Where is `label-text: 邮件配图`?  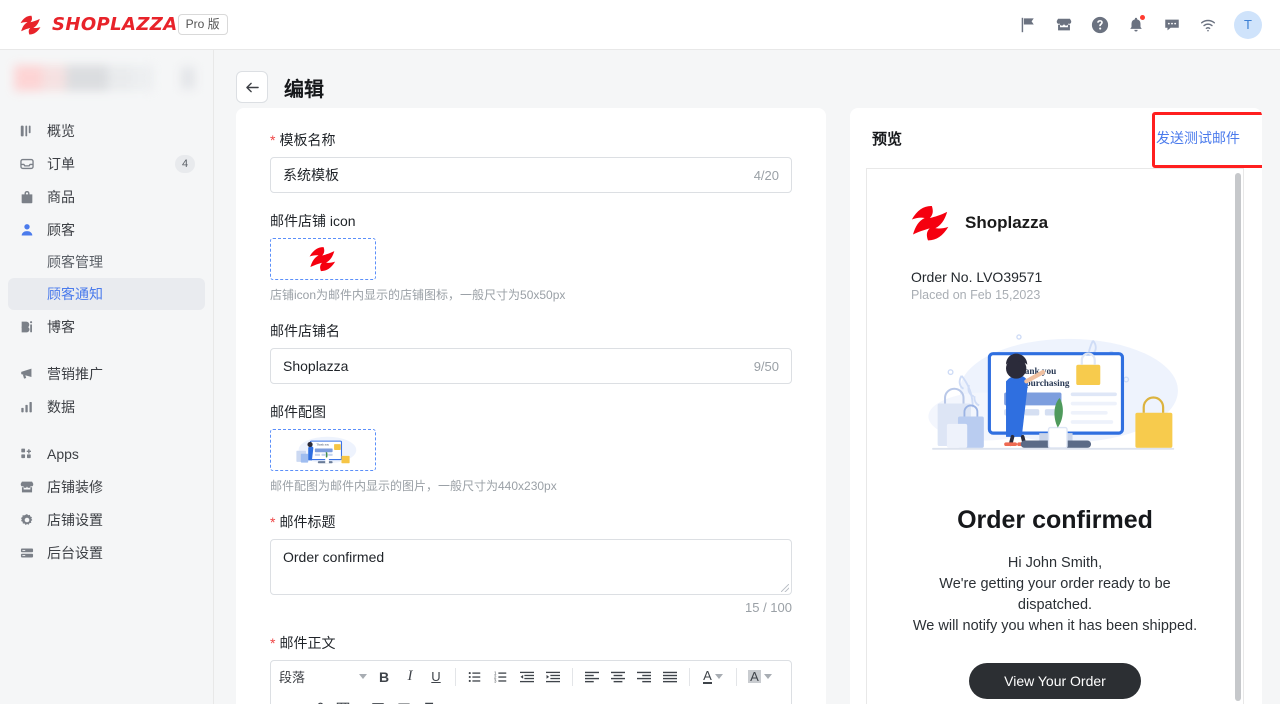
label-text: 邮件配图 is located at coordinates (298, 412).